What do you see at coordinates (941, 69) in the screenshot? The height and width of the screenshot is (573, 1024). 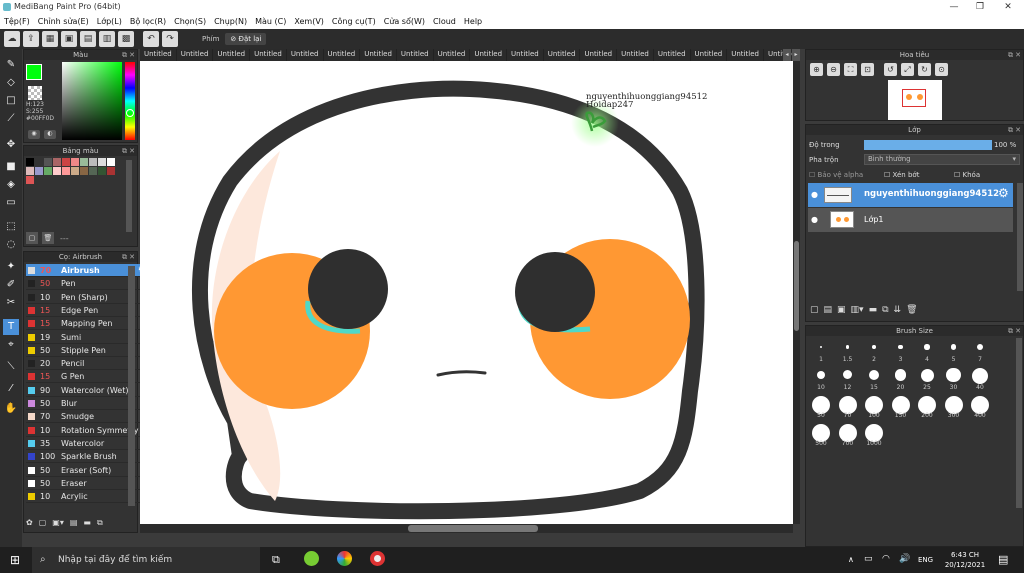 I see `reset-view-icon: ⊙` at bounding box center [941, 69].